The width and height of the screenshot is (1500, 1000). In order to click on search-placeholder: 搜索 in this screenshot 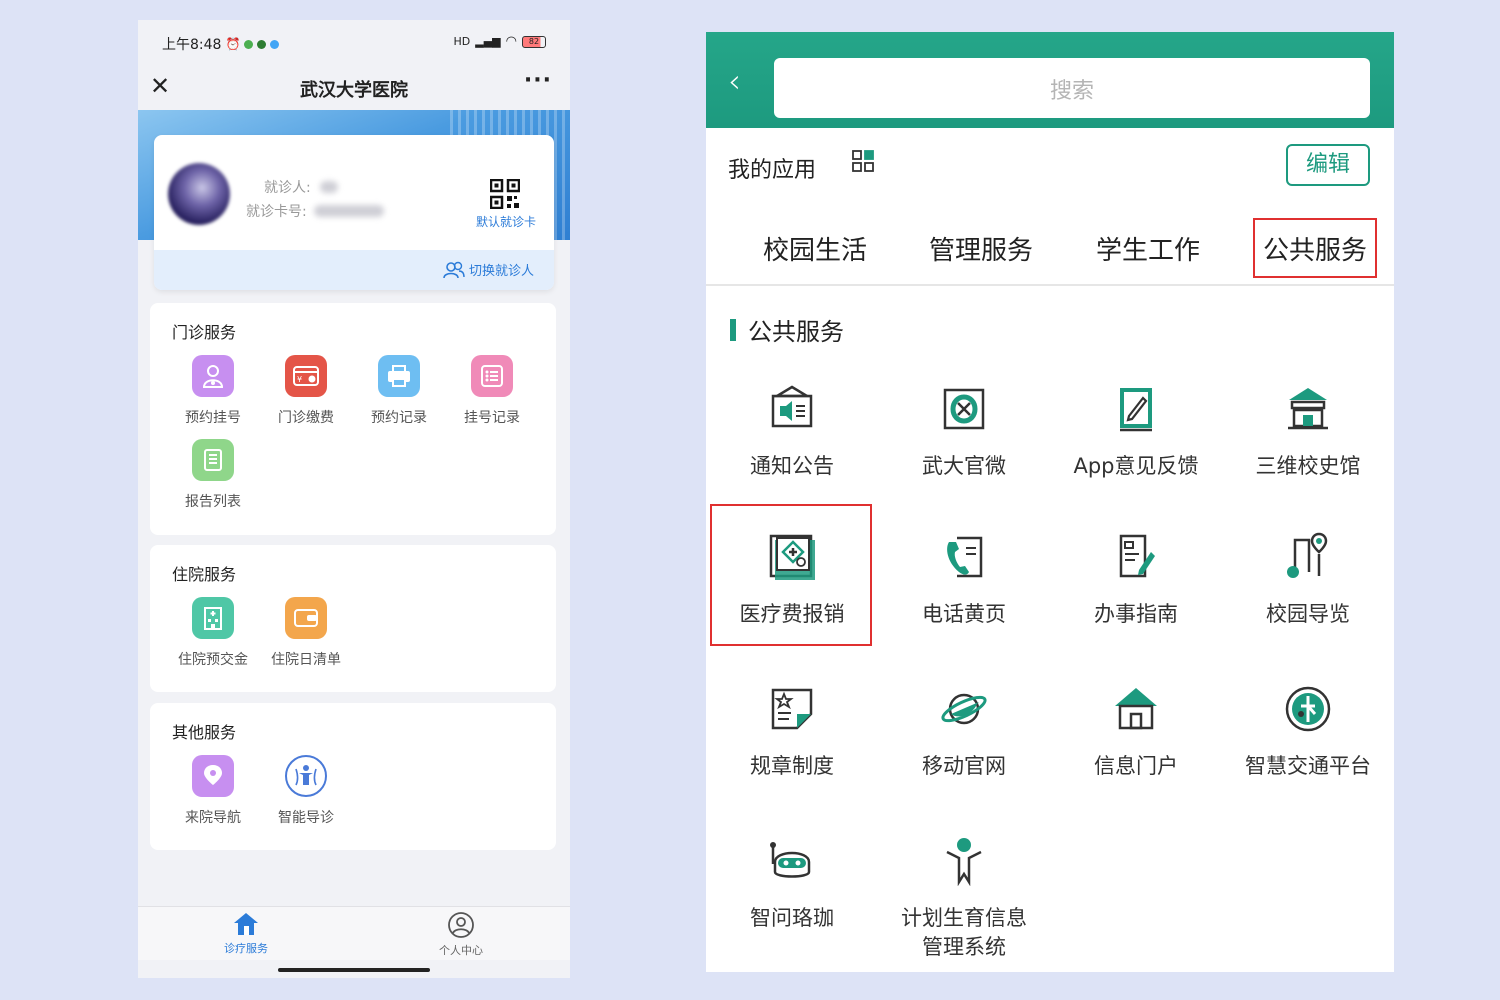, I will do `click(1071, 91)`.